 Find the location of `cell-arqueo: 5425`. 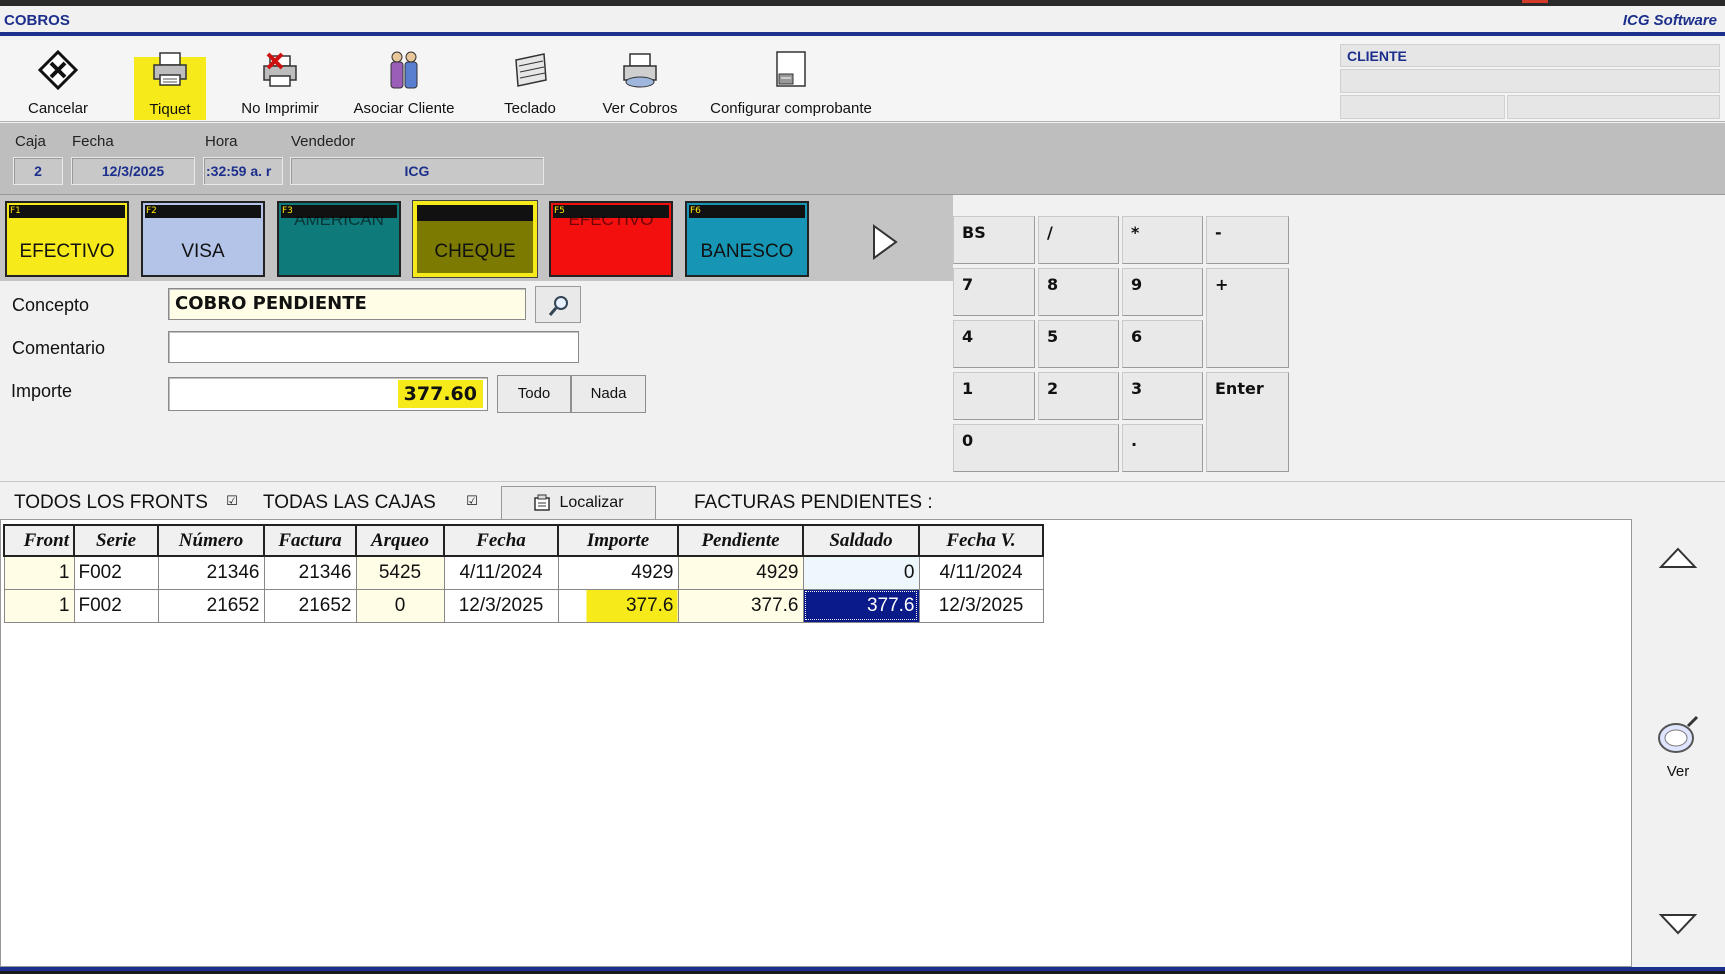

cell-arqueo: 5425 is located at coordinates (400, 572).